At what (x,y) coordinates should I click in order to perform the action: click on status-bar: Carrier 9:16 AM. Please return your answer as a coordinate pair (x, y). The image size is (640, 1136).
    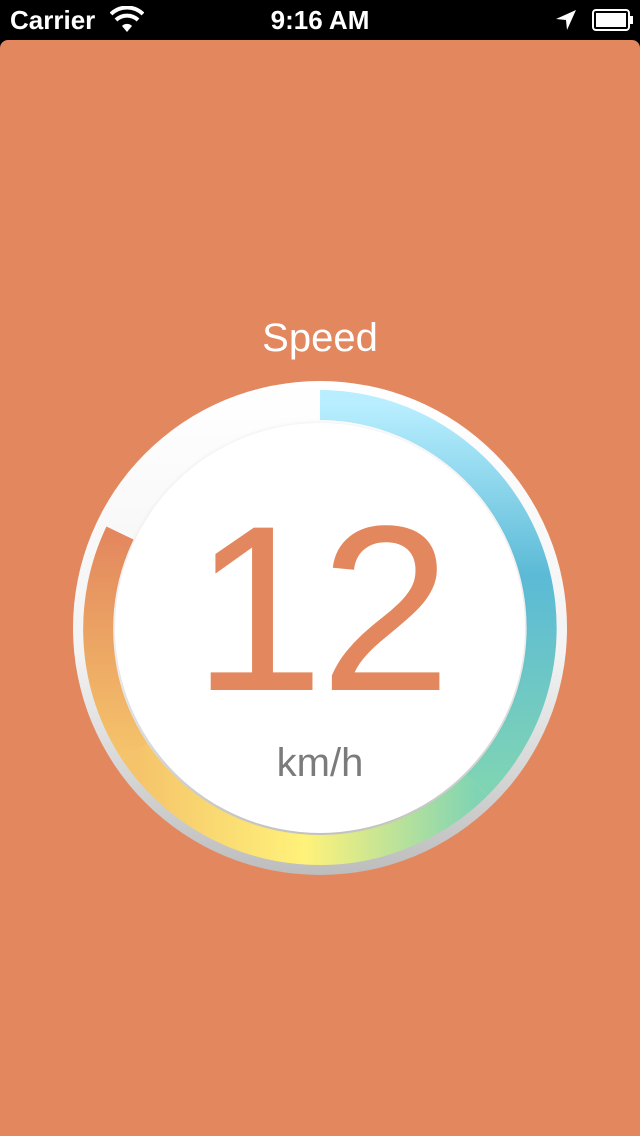
    Looking at the image, I should click on (320, 20).